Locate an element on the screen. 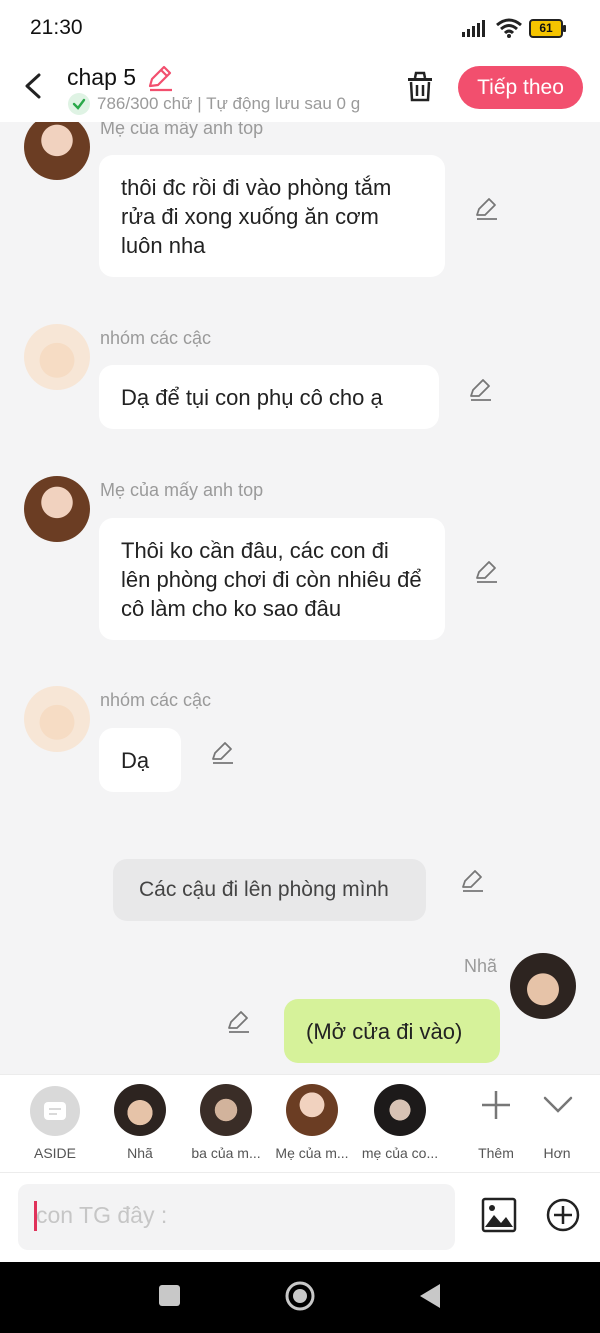 The height and width of the screenshot is (1333, 600). saved-check-icon is located at coordinates (79, 104).